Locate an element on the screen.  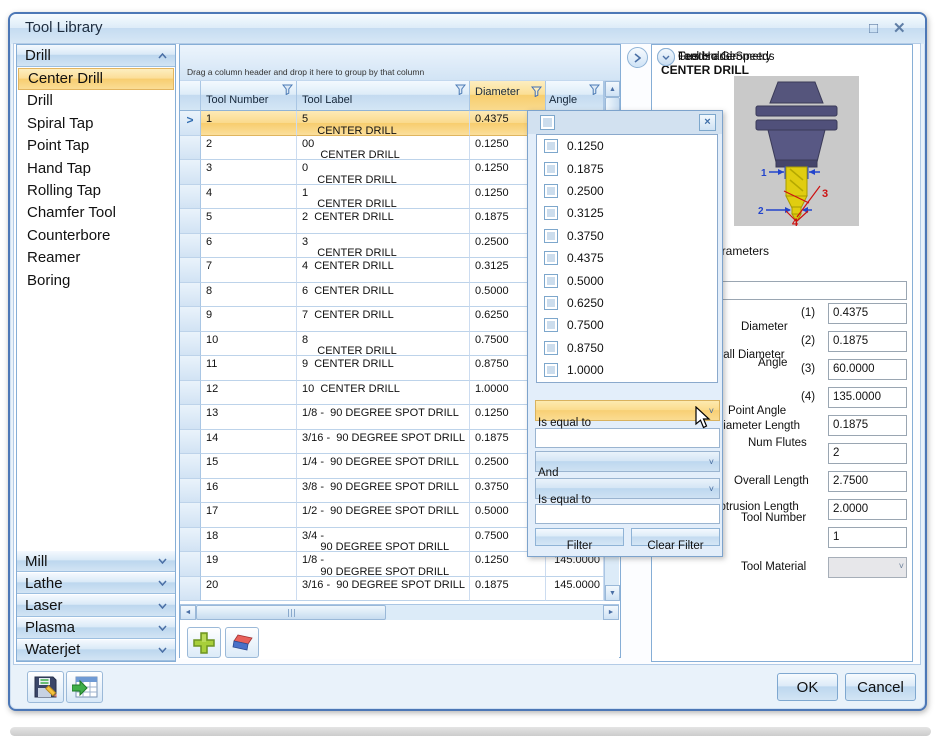
overall-length-field: 2.7500 is located at coordinates (867, 481).